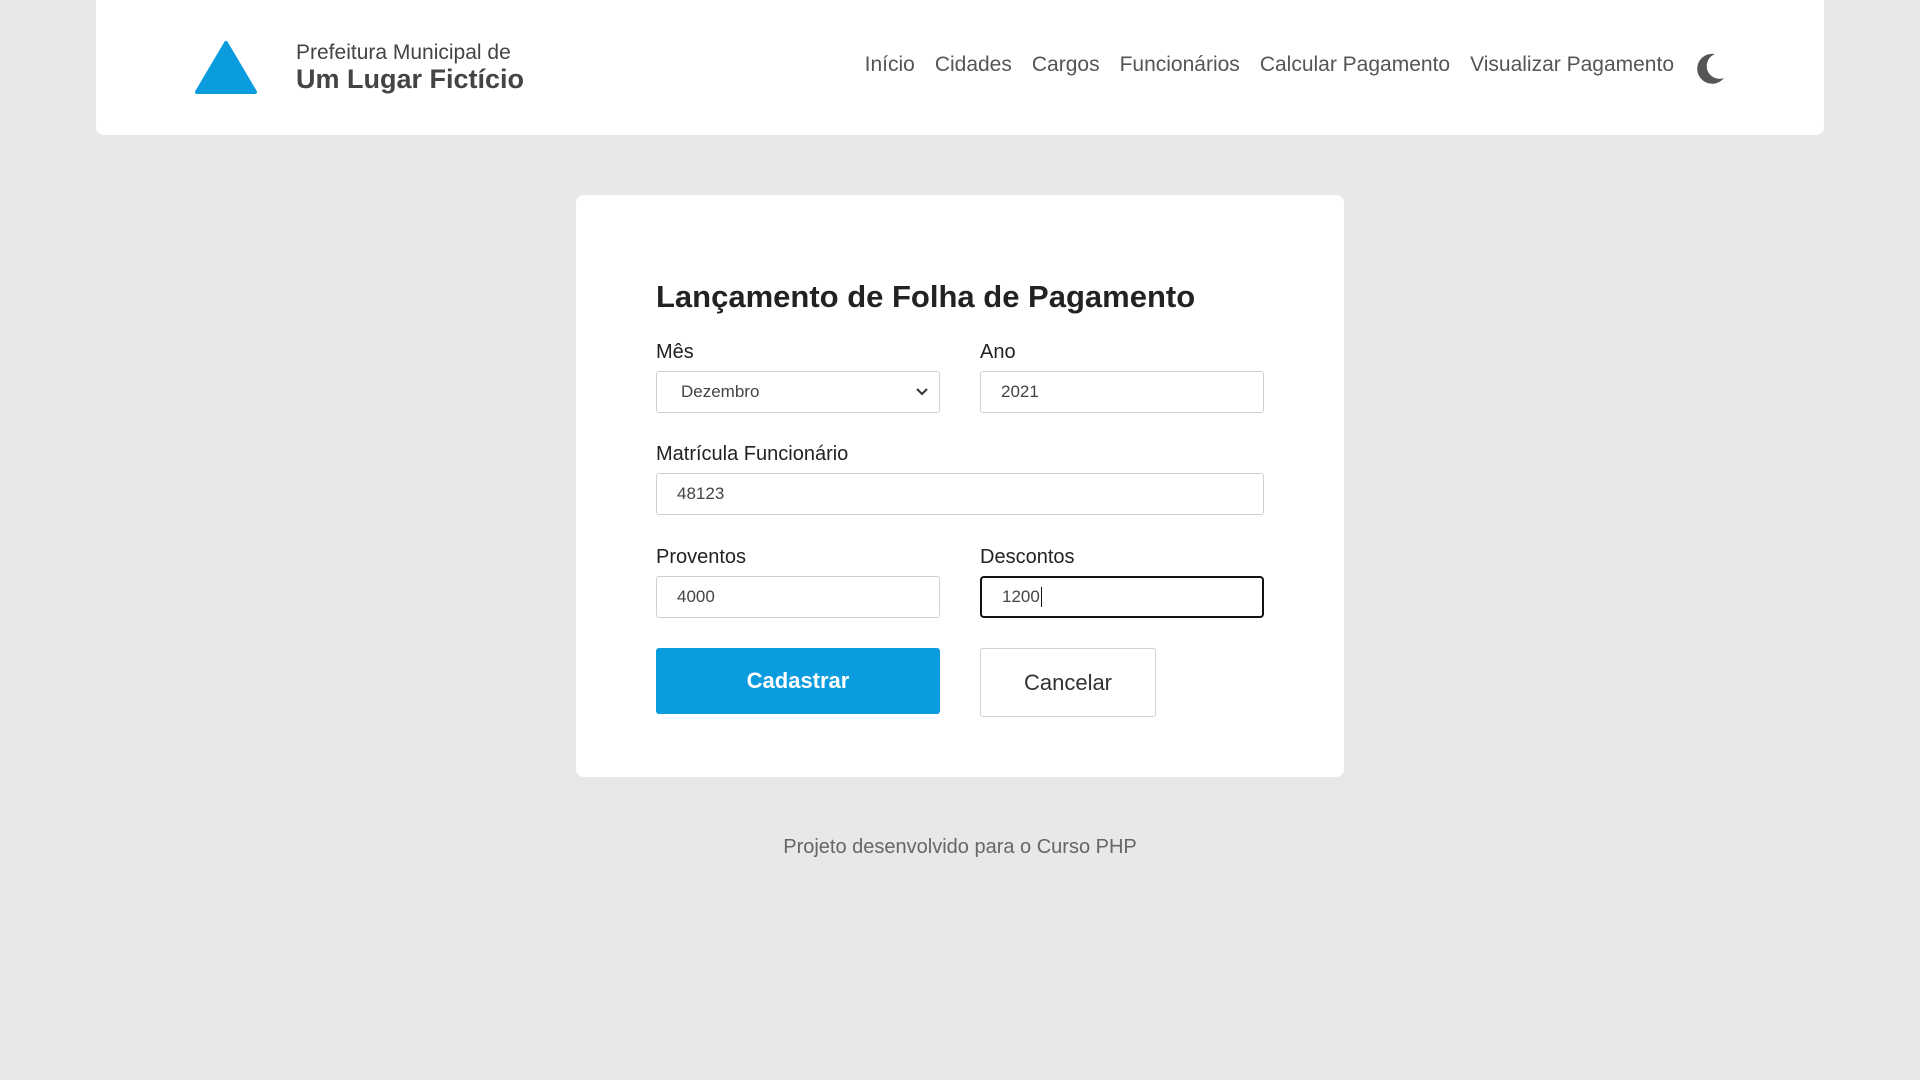  I want to click on mes-selected-value: Dezembro, so click(720, 391).